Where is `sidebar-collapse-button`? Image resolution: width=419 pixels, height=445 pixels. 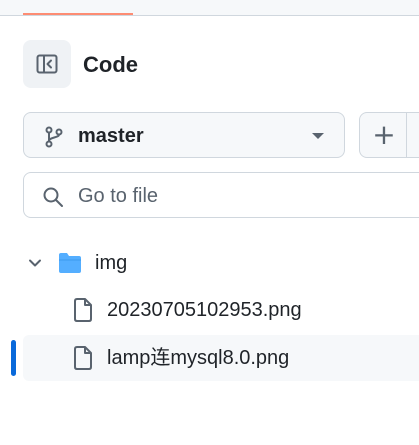 sidebar-collapse-button is located at coordinates (47, 64).